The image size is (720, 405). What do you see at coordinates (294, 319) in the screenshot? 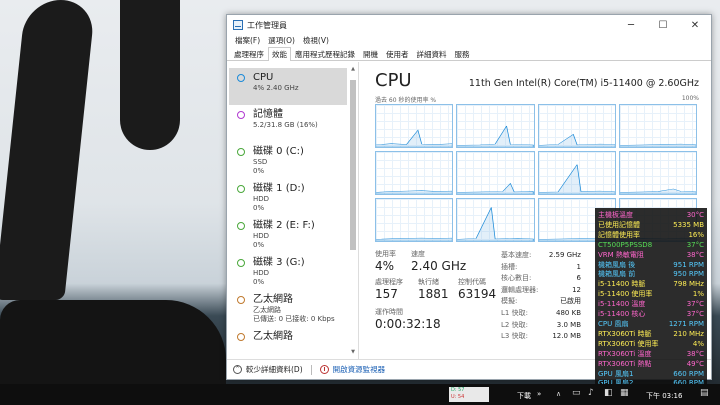
I see `resource-detail-2: 已傳送: 0 已接收: 0 Kbps` at bounding box center [294, 319].